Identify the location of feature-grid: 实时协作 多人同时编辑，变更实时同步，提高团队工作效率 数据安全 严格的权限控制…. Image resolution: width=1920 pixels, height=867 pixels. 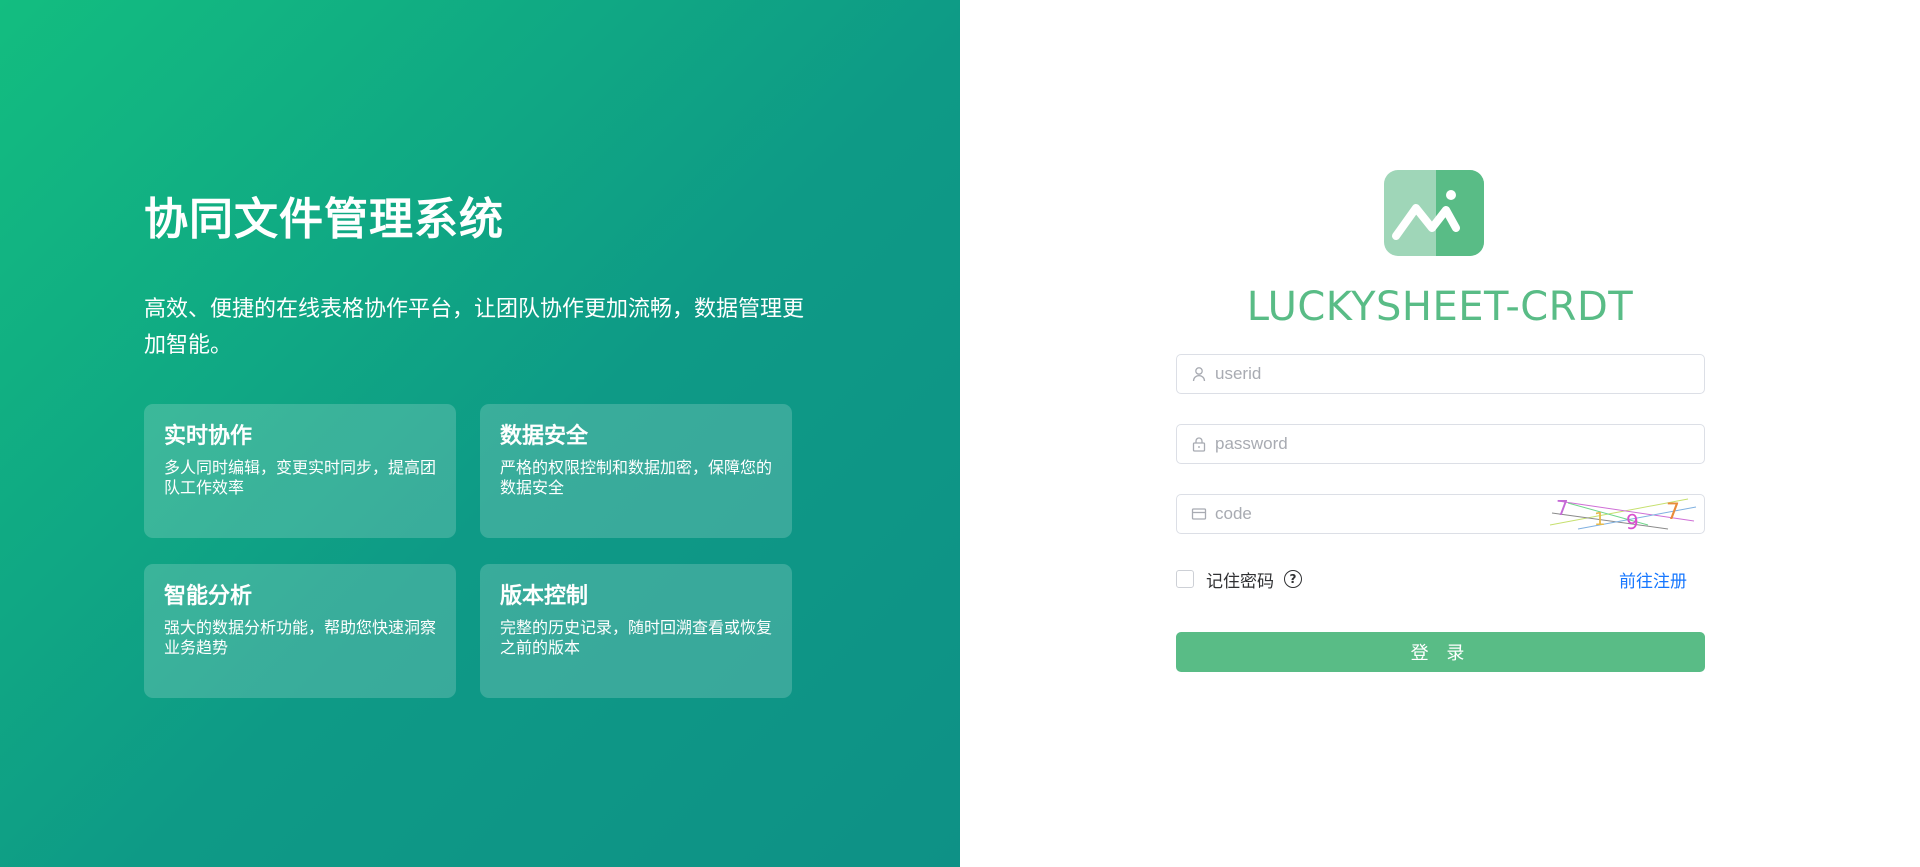
(484, 551).